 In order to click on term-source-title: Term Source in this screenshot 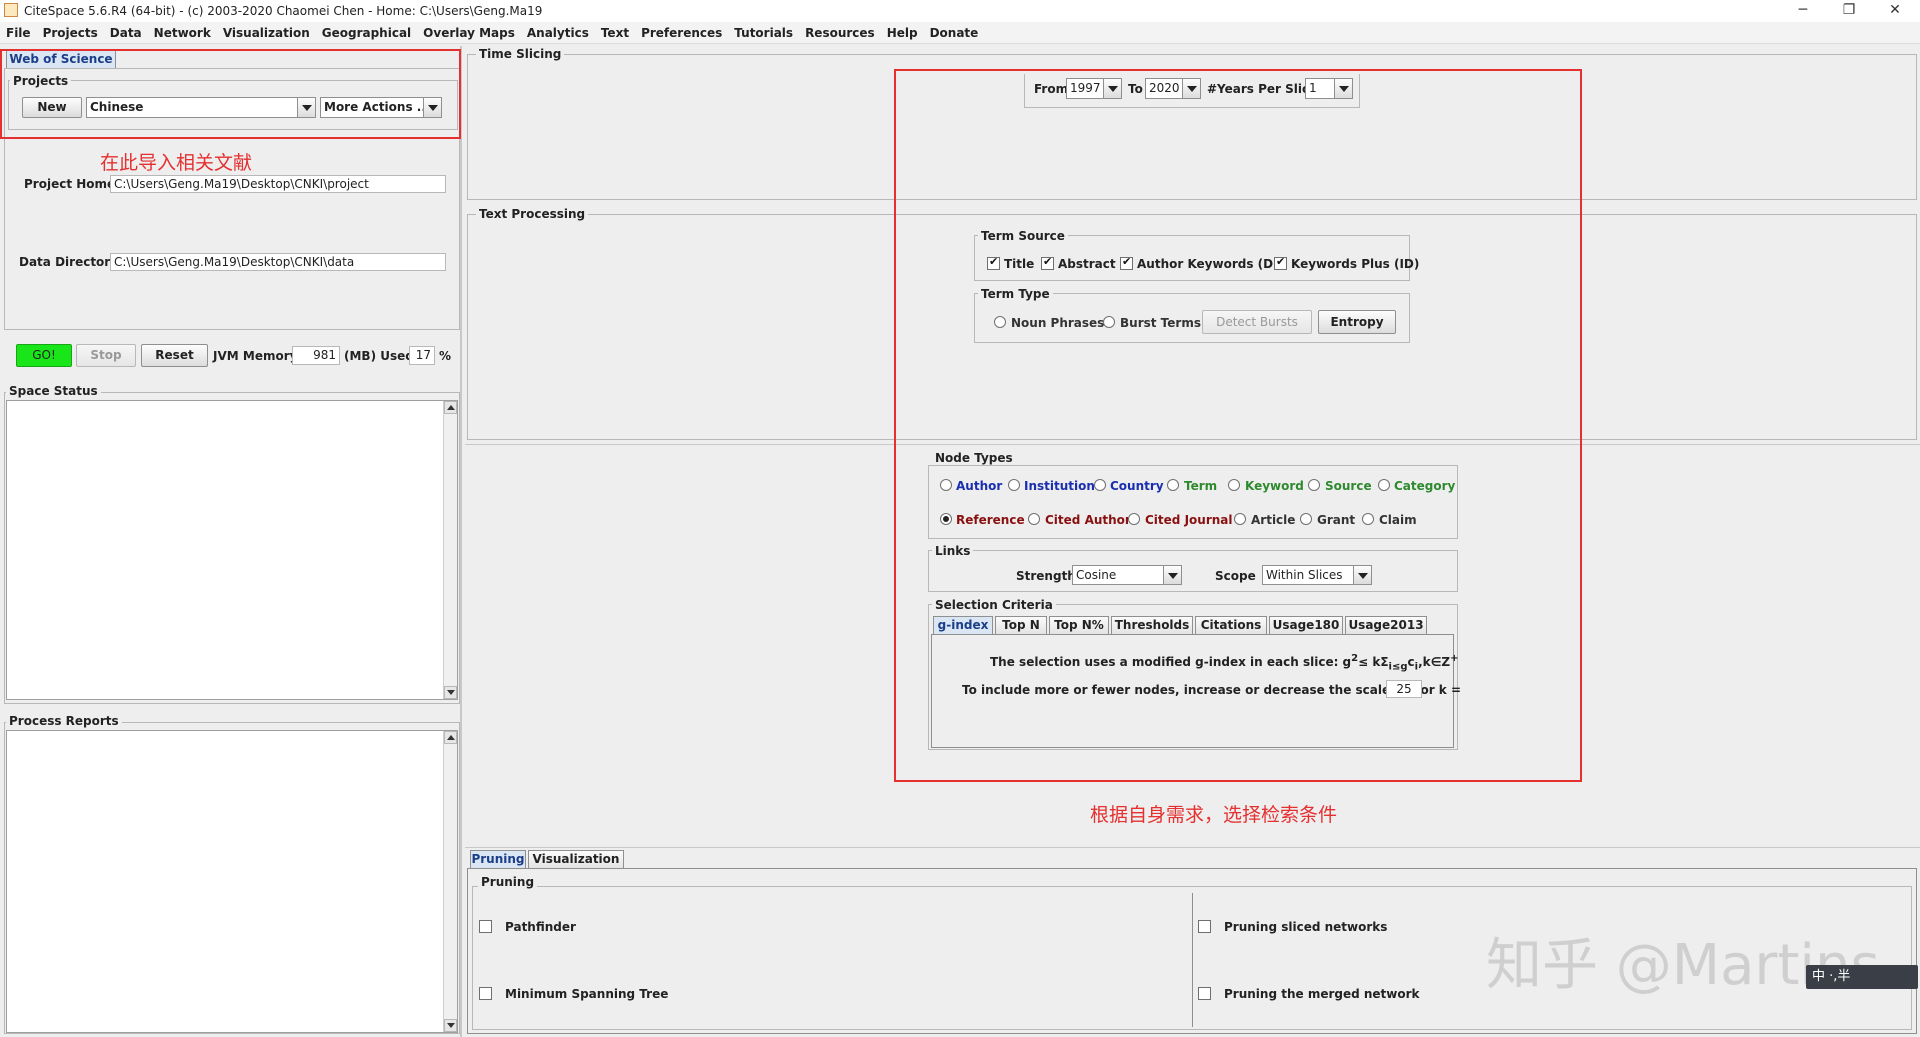, I will do `click(1023, 236)`.